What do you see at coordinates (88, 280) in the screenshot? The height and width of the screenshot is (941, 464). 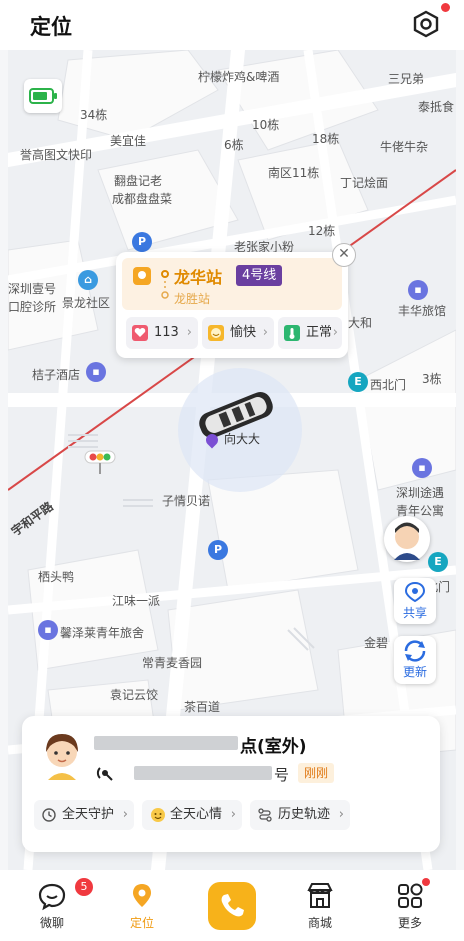 I see `bank-icon: ⌂` at bounding box center [88, 280].